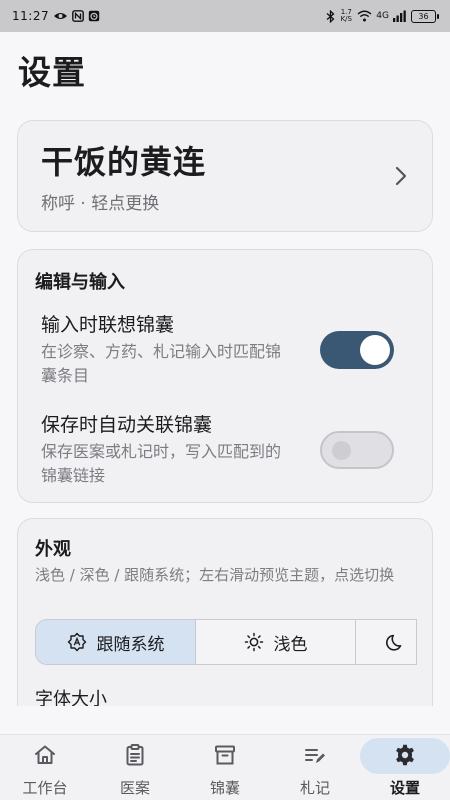  What do you see at coordinates (135, 767) in the screenshot?
I see `nav-item-cases: 医案` at bounding box center [135, 767].